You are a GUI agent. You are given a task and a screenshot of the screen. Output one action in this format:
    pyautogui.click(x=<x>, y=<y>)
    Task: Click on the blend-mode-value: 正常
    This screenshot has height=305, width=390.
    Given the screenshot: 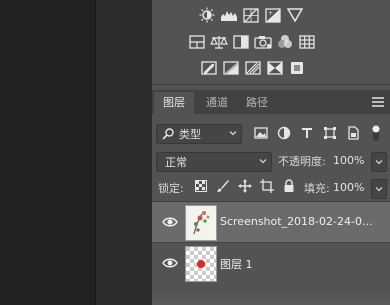 What is the action you would take?
    pyautogui.click(x=176, y=162)
    